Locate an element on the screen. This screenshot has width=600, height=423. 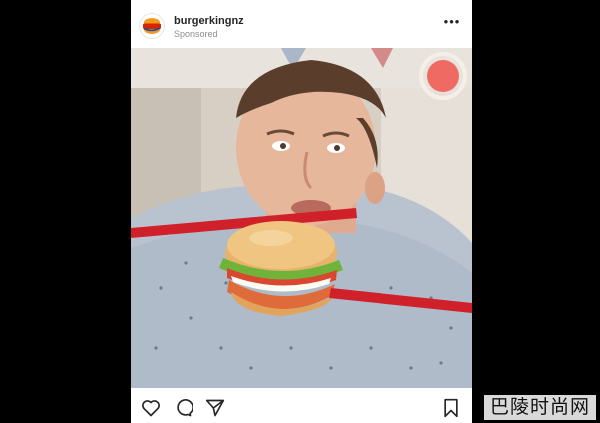
post-actions-bar is located at coordinates (301, 406).